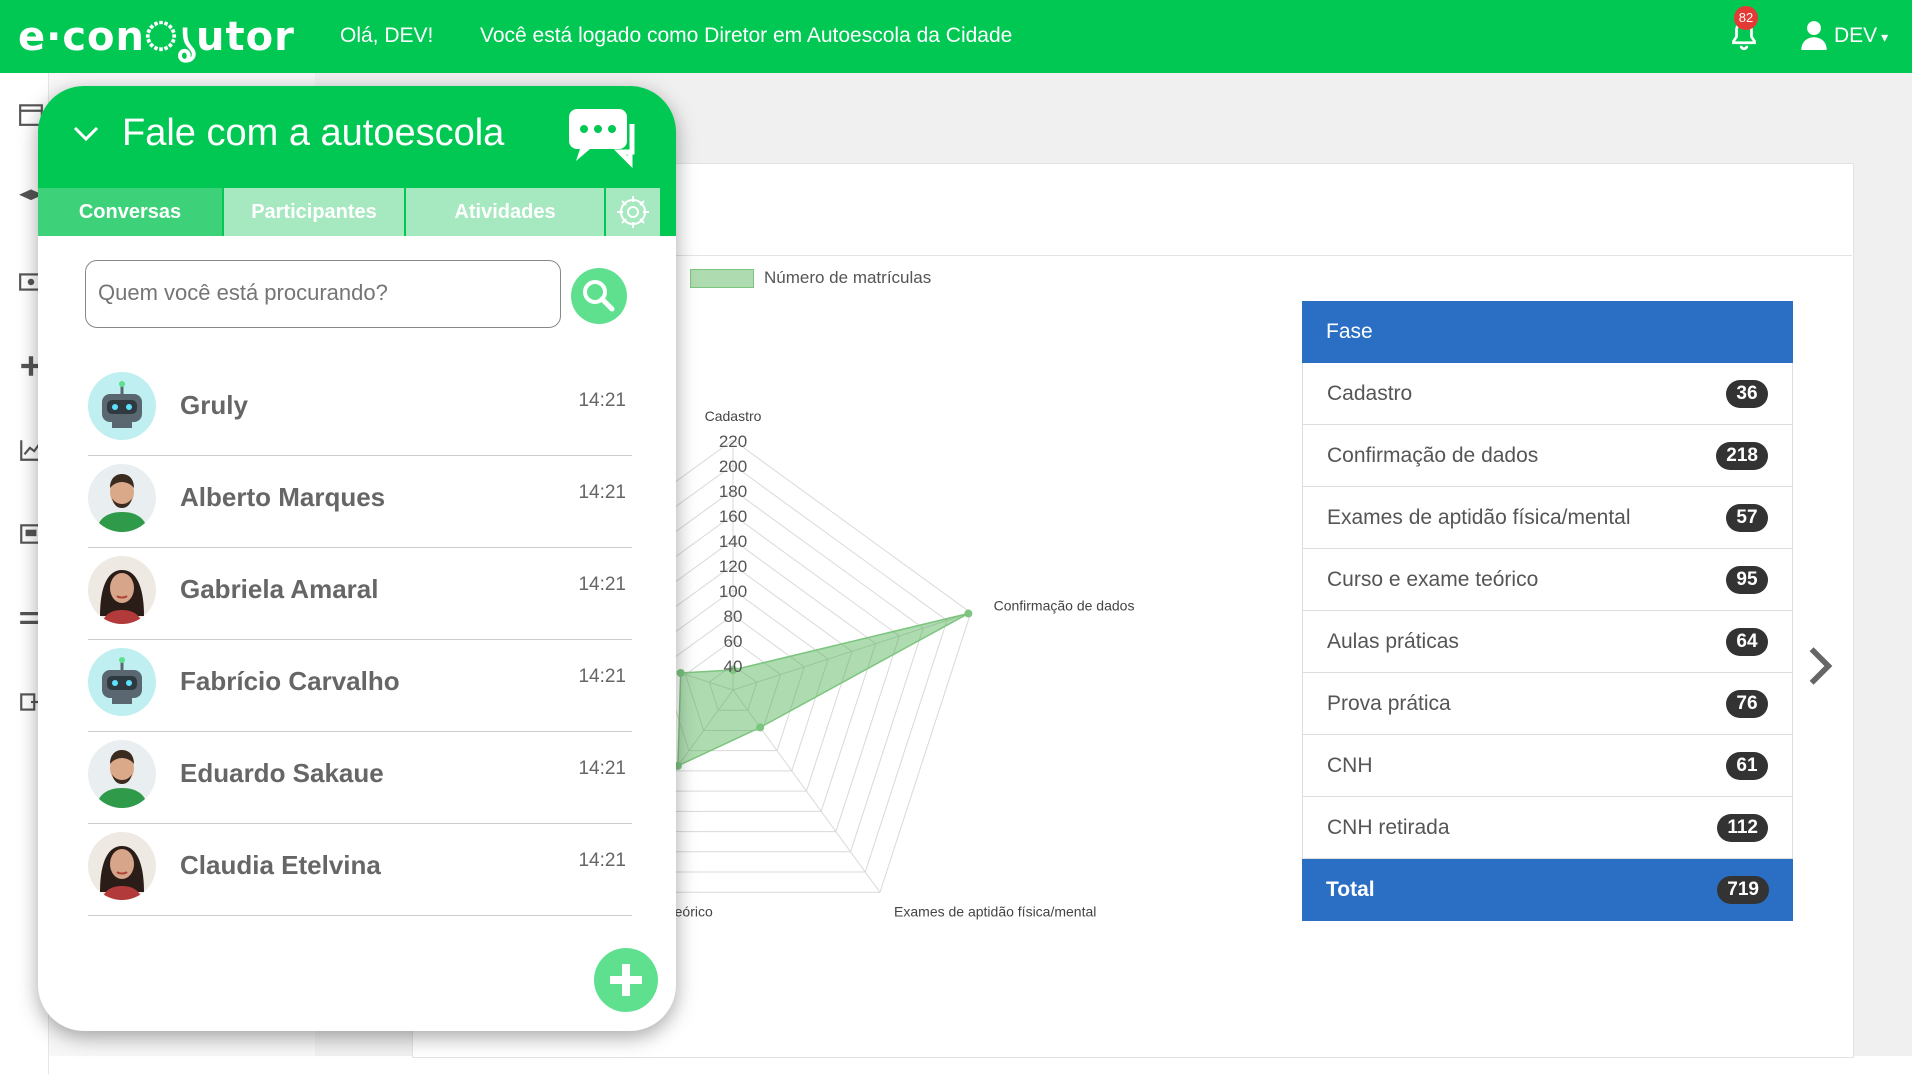 Image resolution: width=1912 pixels, height=1074 pixels. I want to click on phase-count: 218, so click(1742, 455).